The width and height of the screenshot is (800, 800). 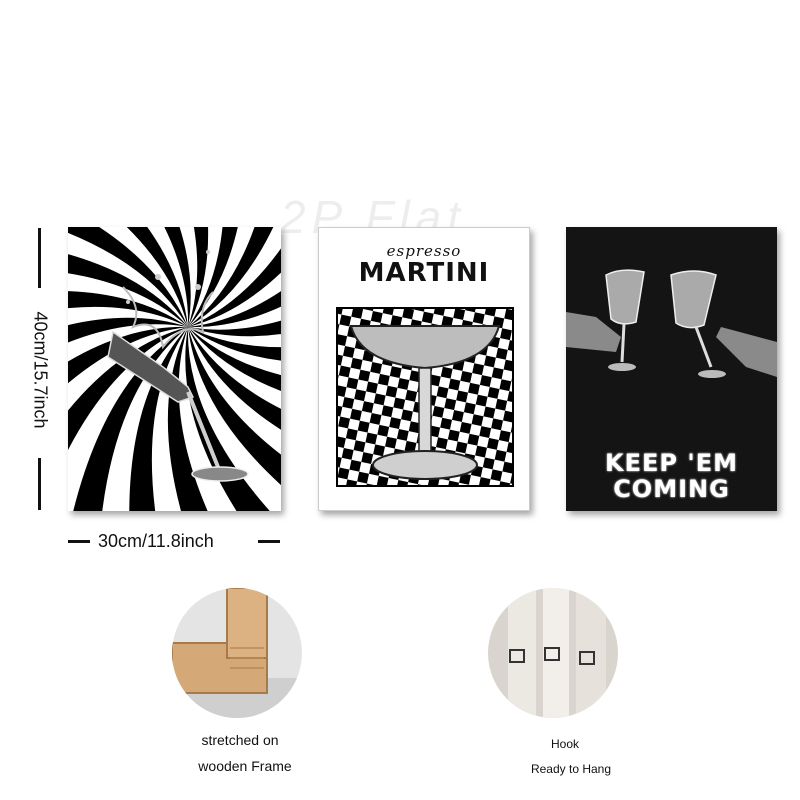 What do you see at coordinates (746, 352) in the screenshot?
I see `hand-right-icon` at bounding box center [746, 352].